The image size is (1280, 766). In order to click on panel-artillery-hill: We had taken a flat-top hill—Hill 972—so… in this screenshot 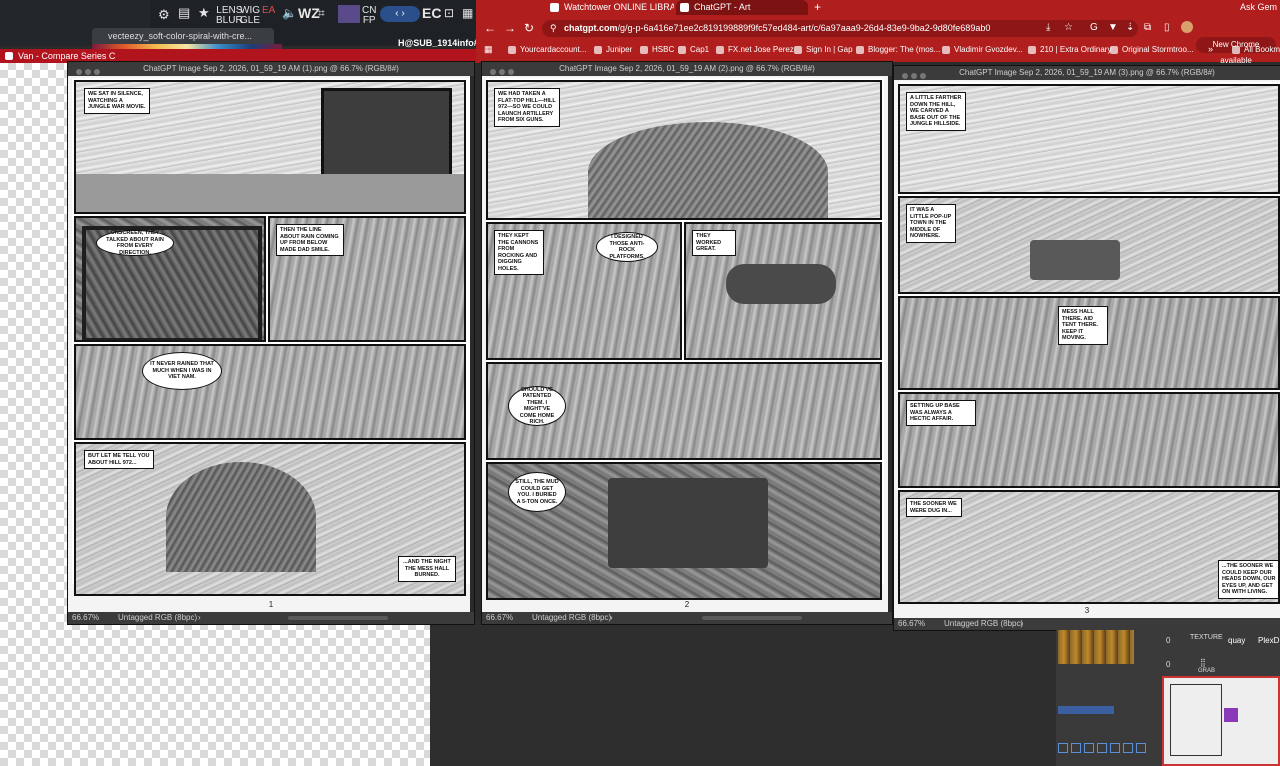, I will do `click(684, 150)`.